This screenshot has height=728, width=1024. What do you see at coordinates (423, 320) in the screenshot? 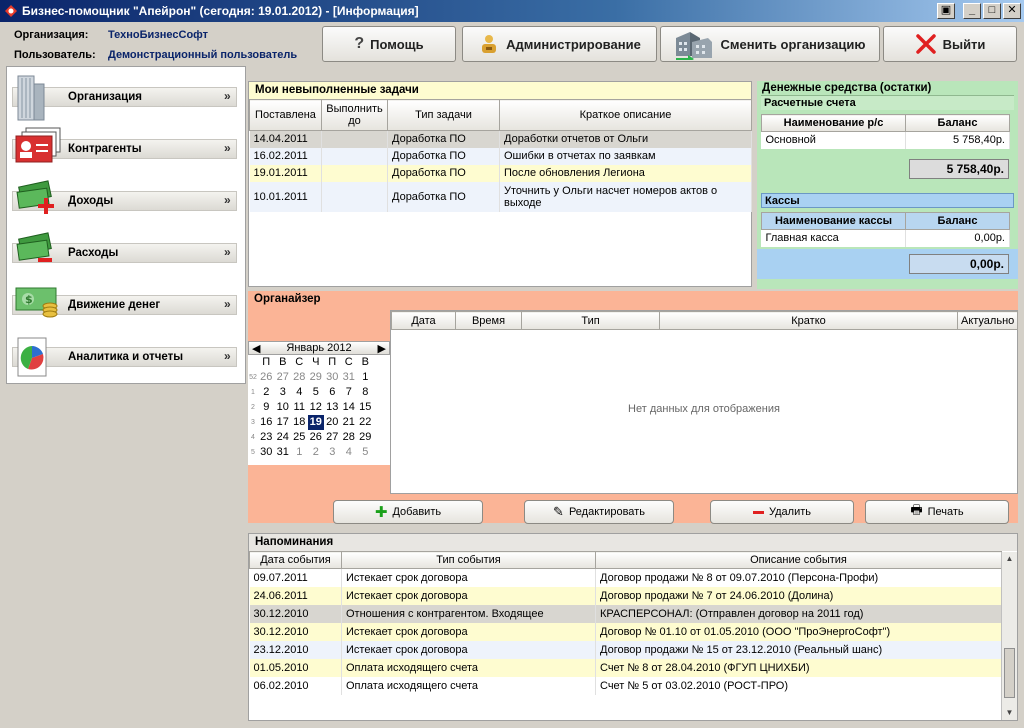
I see `column-header: Дата` at bounding box center [423, 320].